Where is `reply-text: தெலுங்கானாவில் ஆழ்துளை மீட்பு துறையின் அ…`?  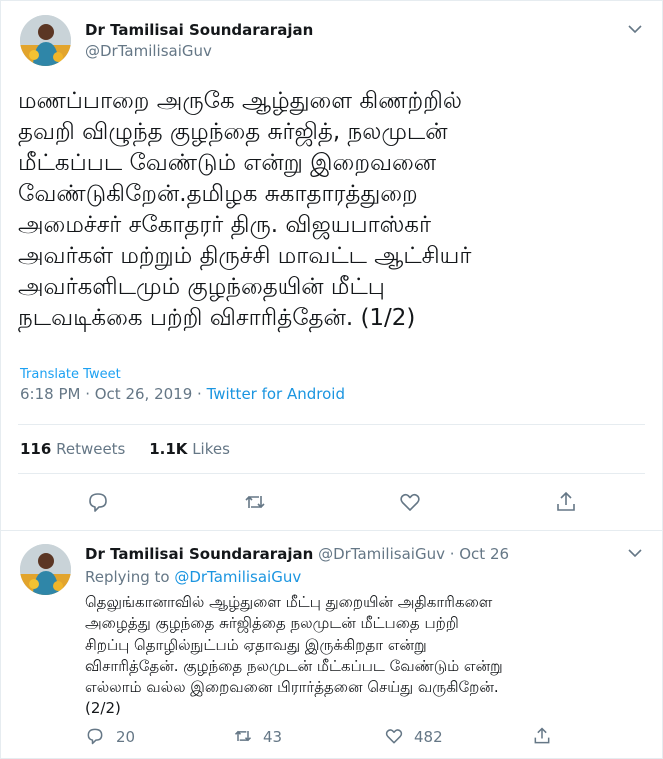 reply-text: தெலுங்கானாவில் ஆழ்துளை மீட்பு துறையின் அ… is located at coordinates (365, 656).